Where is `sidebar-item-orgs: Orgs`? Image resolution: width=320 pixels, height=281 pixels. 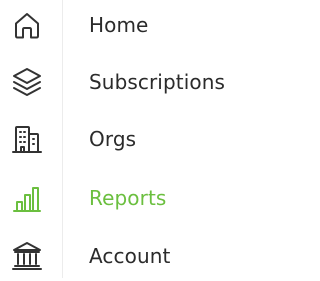
sidebar-item-orgs: Orgs is located at coordinates (122, 139).